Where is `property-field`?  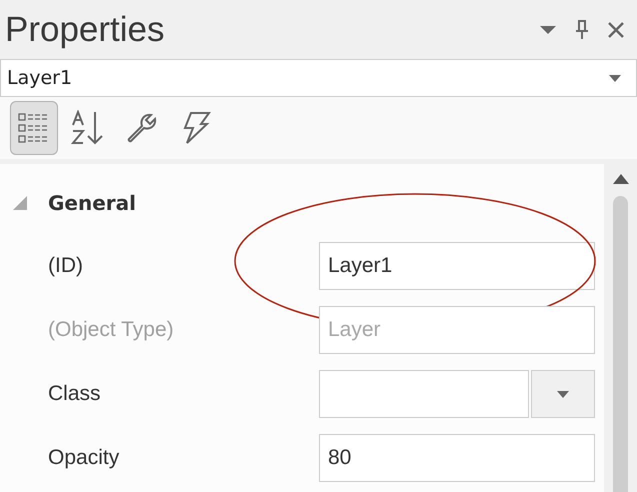 property-field is located at coordinates (424, 394).